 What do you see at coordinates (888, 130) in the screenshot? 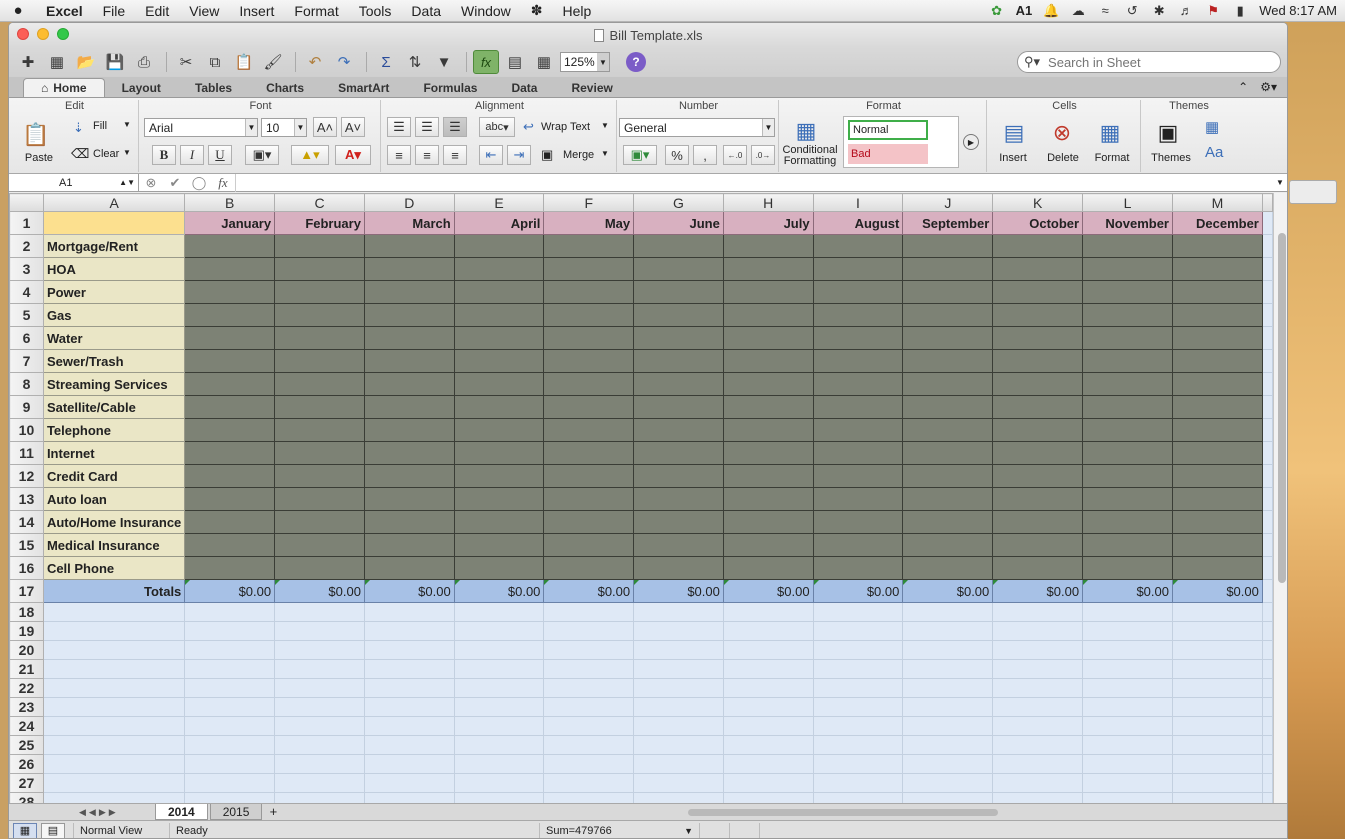
I see `style-normal: Normal` at bounding box center [888, 130].